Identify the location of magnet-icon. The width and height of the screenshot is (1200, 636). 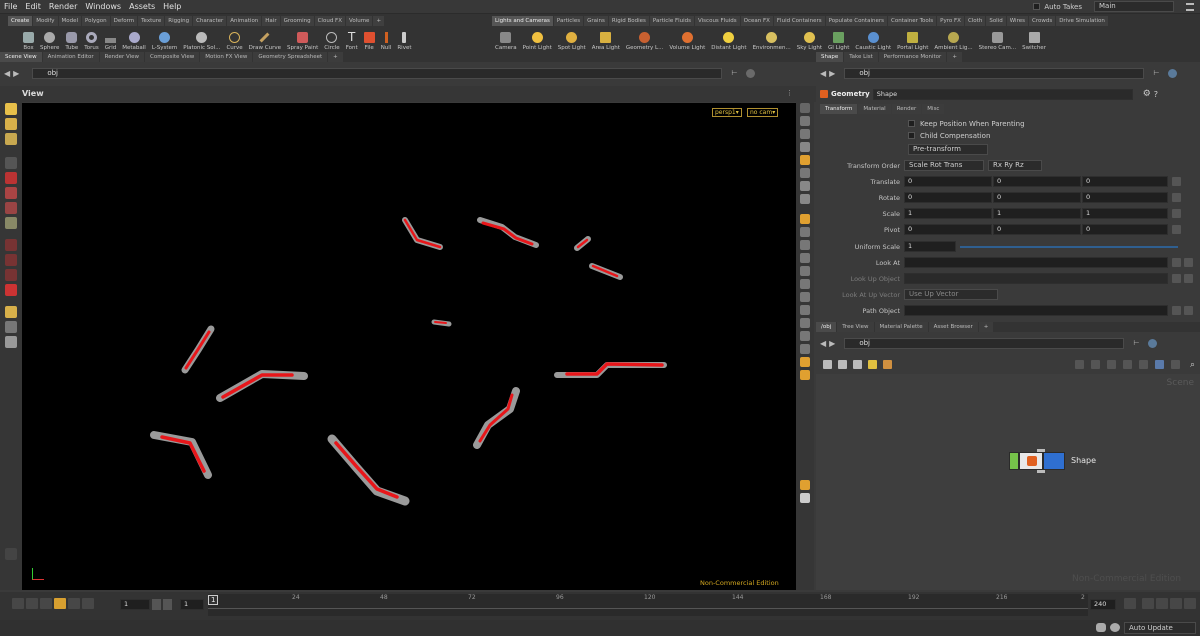
(11, 290).